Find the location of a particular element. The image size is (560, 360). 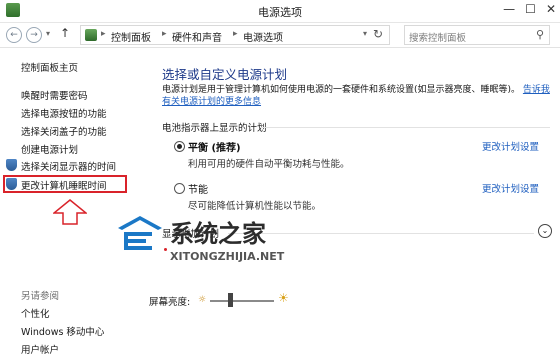

shield-icon is located at coordinates (11, 165).